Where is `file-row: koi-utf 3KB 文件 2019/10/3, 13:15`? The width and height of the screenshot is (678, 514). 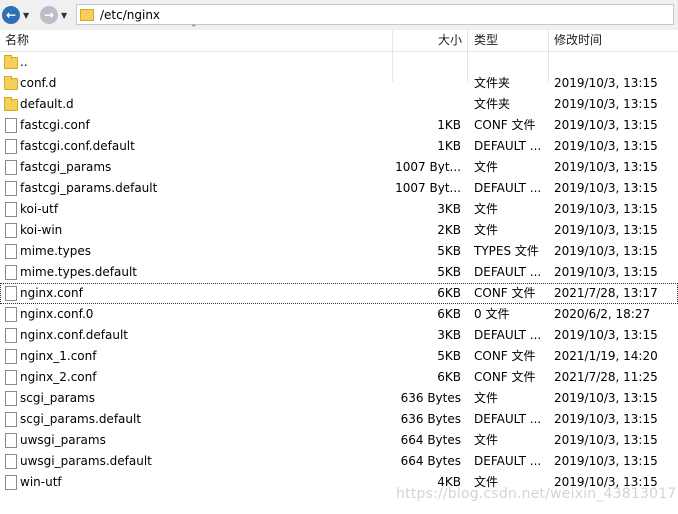 file-row: koi-utf 3KB 文件 2019/10/3, 13:15 is located at coordinates (339, 209).